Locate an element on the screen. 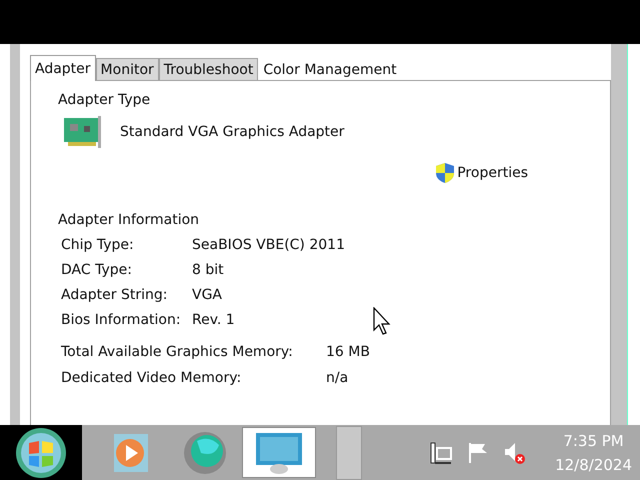 This screenshot has height=480, width=640. info-label: Adapter String: is located at coordinates (114, 295).